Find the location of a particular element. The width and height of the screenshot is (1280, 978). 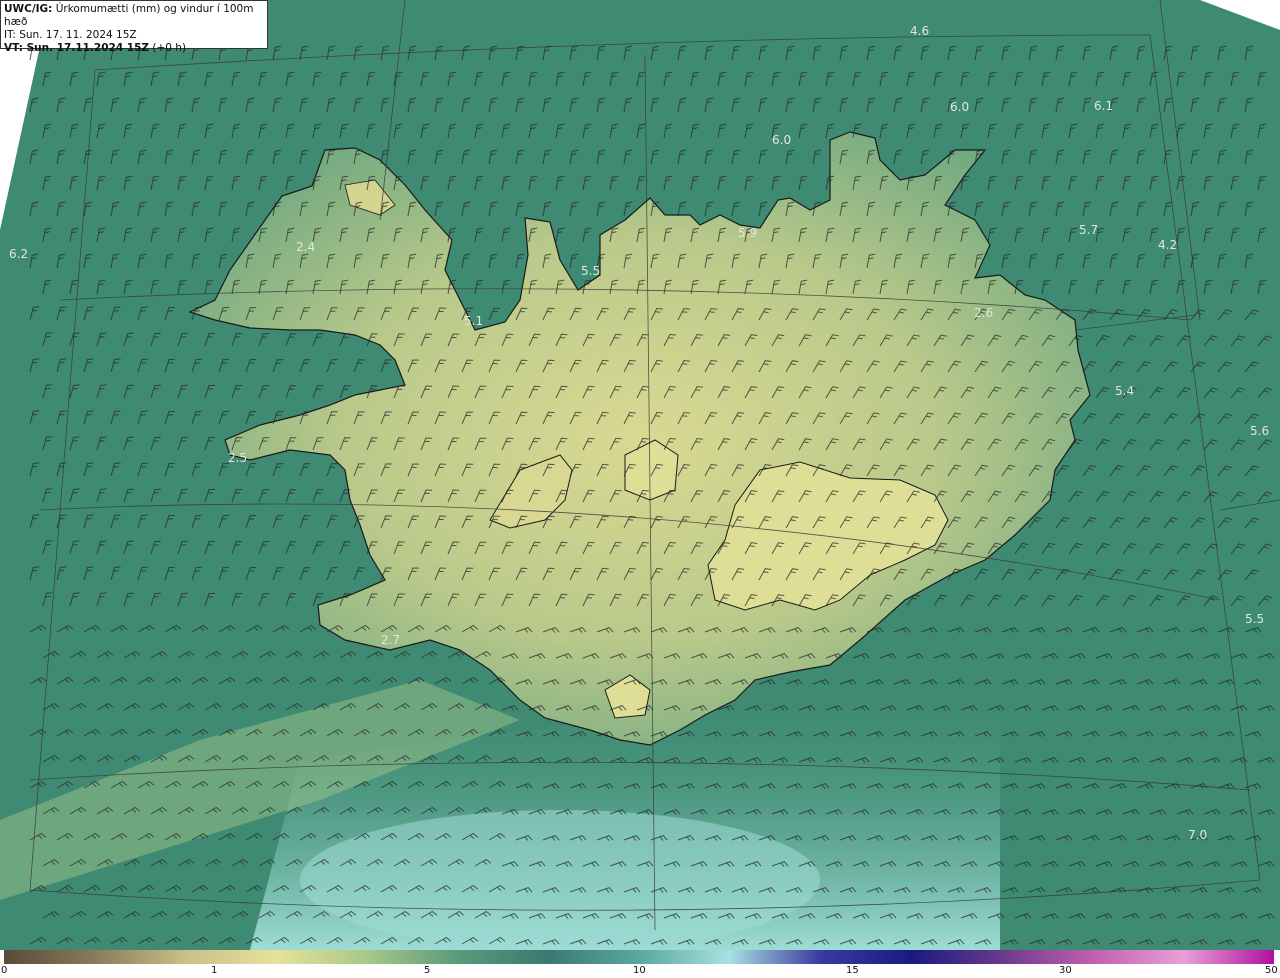

colorbar-tick: 1 is located at coordinates (214, 970).